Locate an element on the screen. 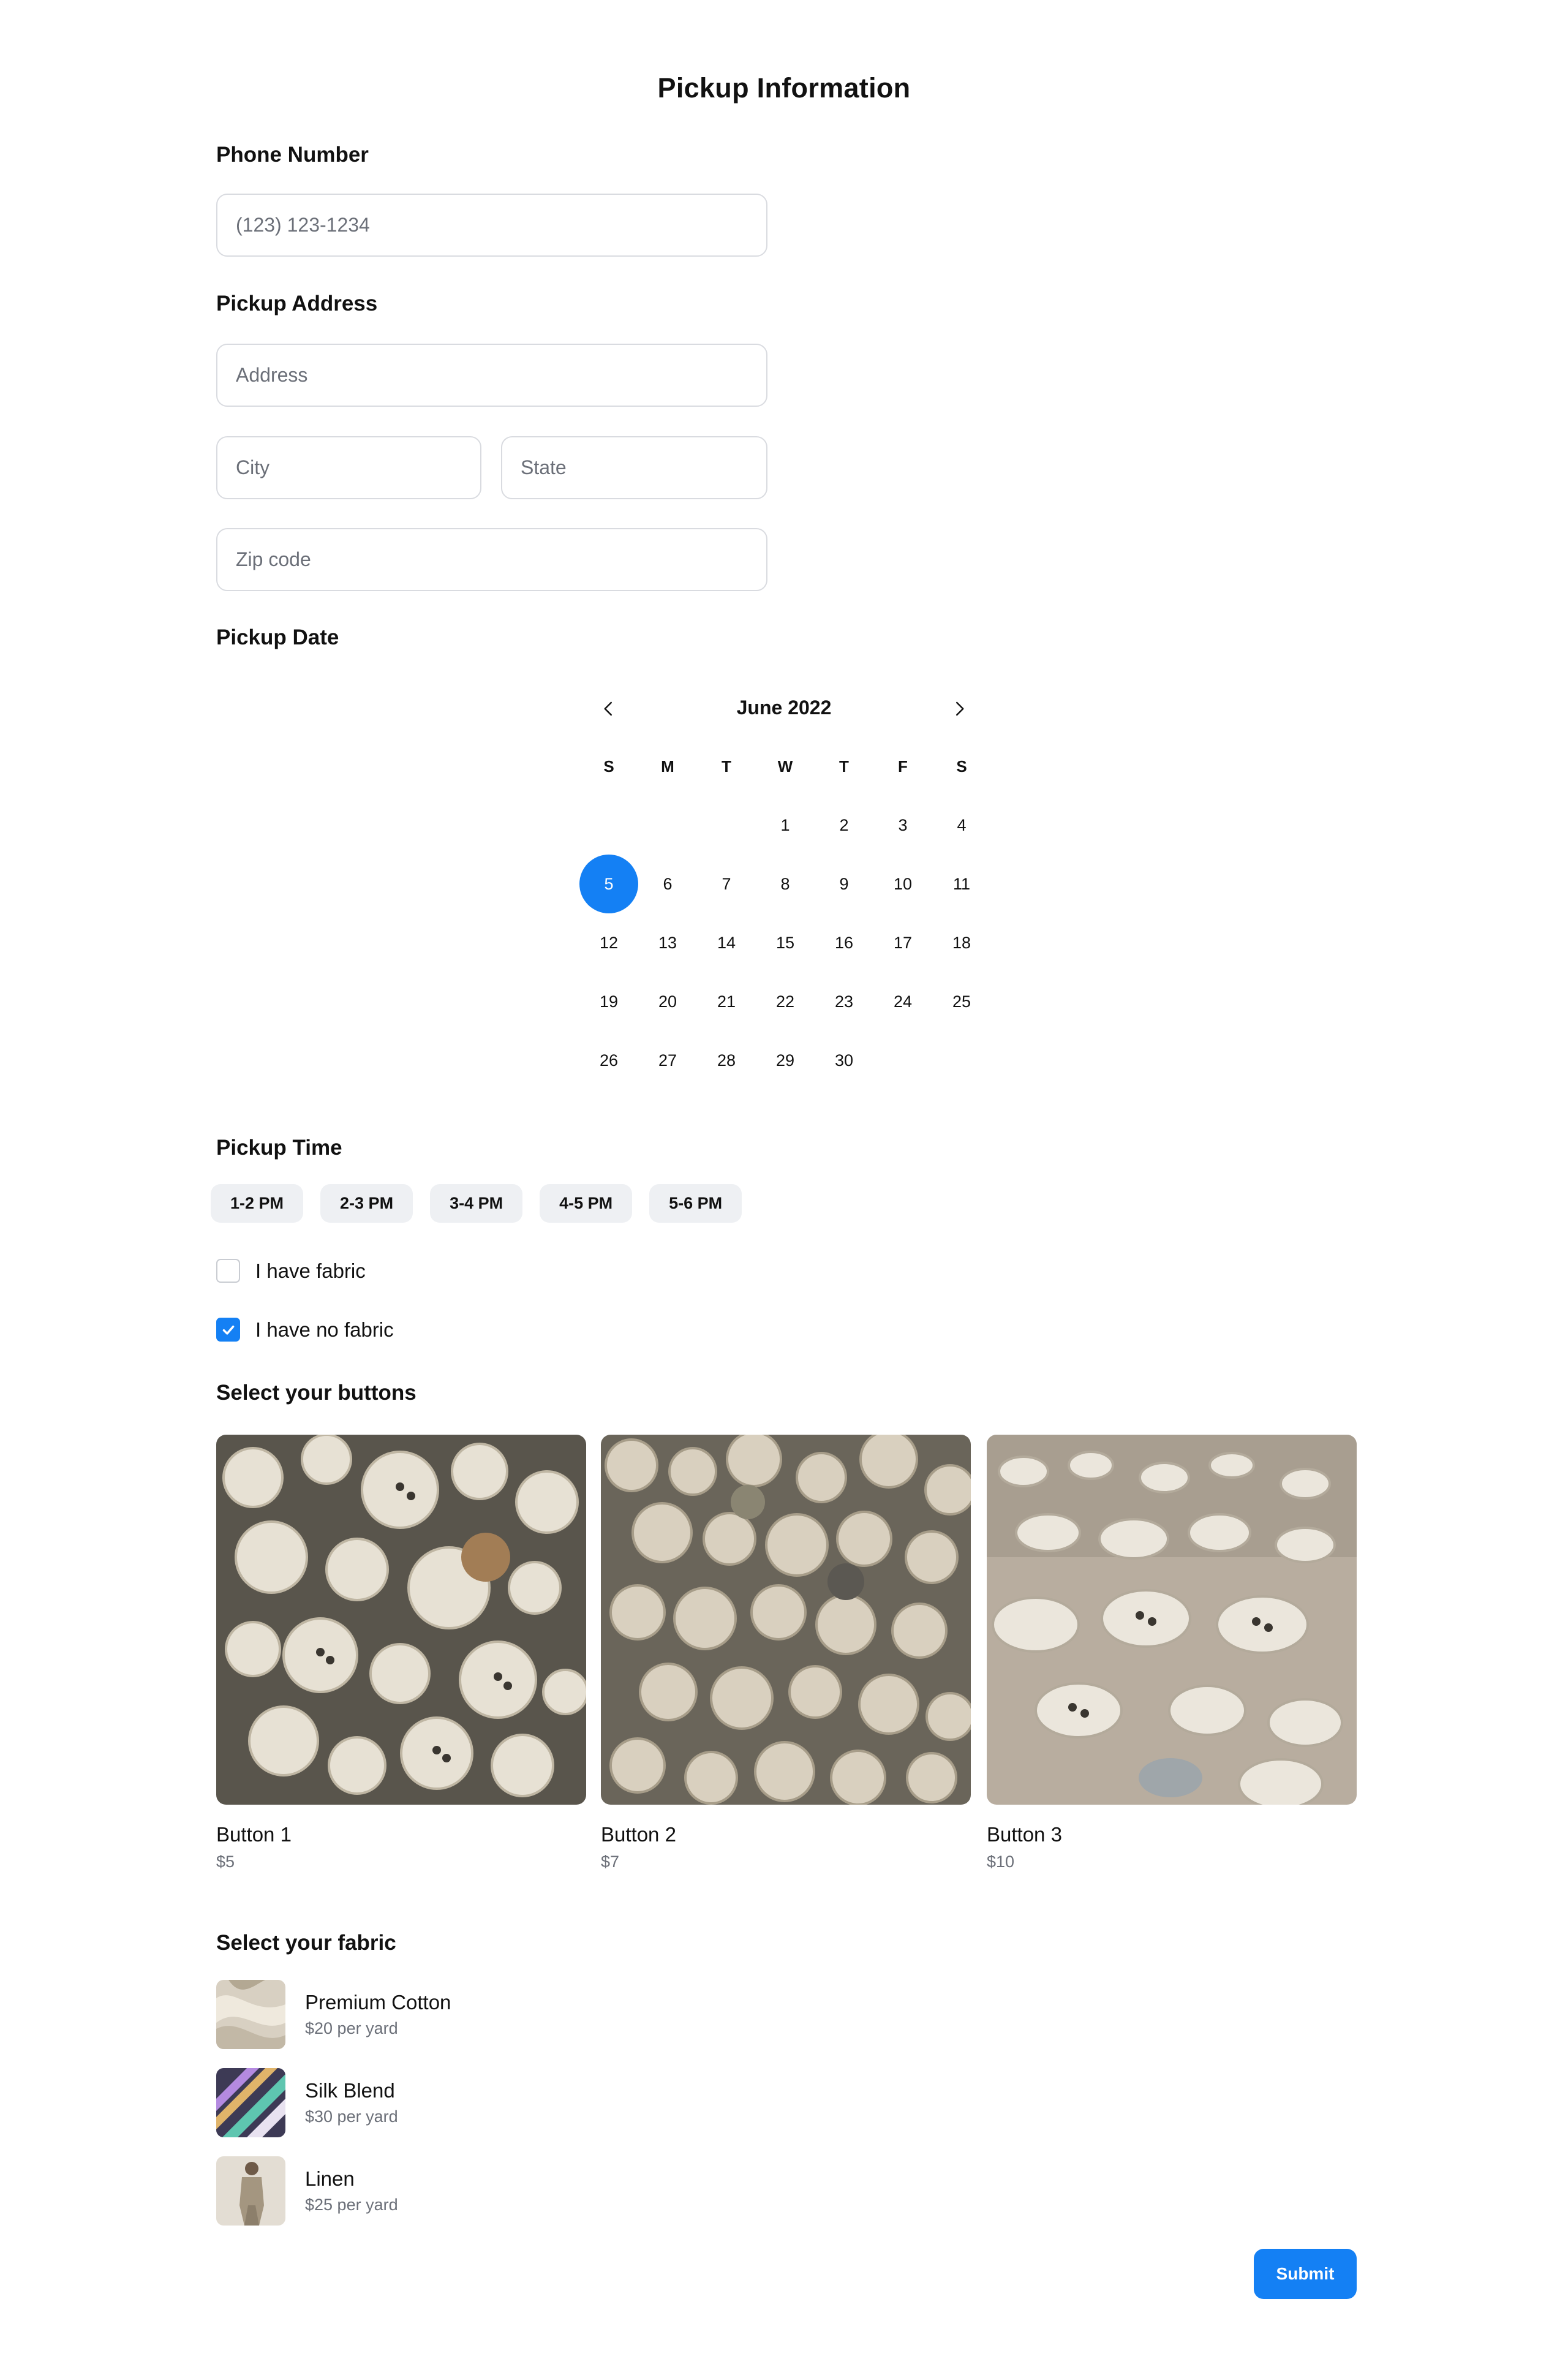 This screenshot has width=1568, height=2356. weekday-label: T is located at coordinates (726, 766).